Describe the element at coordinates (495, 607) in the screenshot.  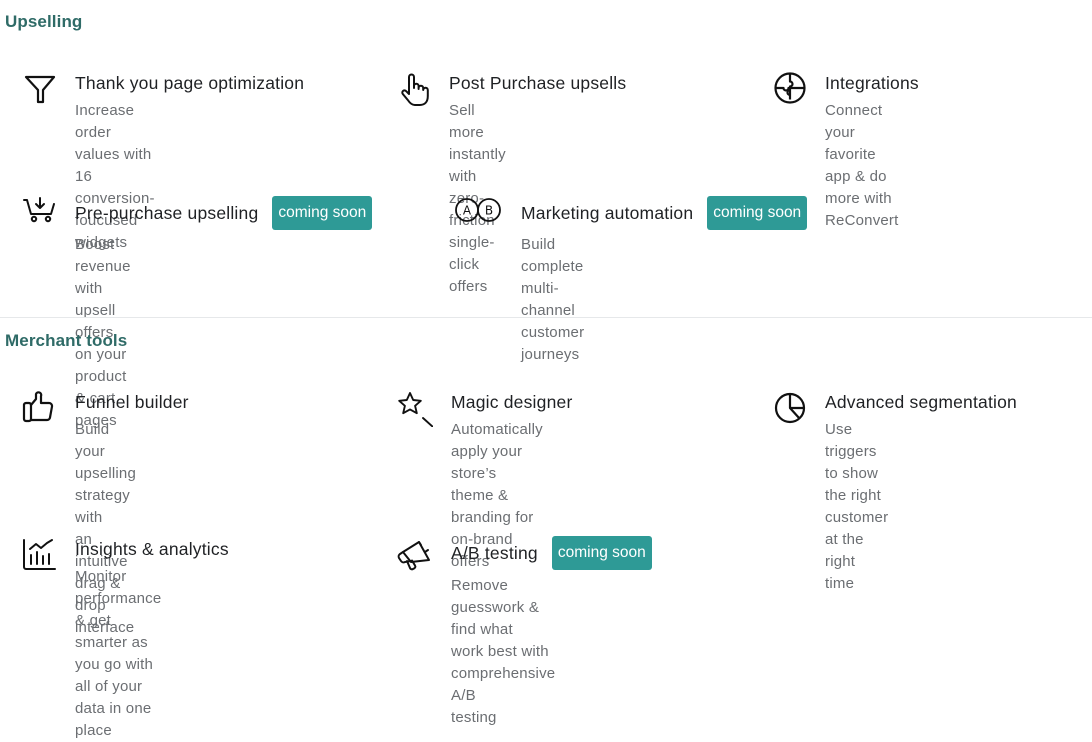
I see `feature-desc-line: Remove guesswork & find what` at that location.